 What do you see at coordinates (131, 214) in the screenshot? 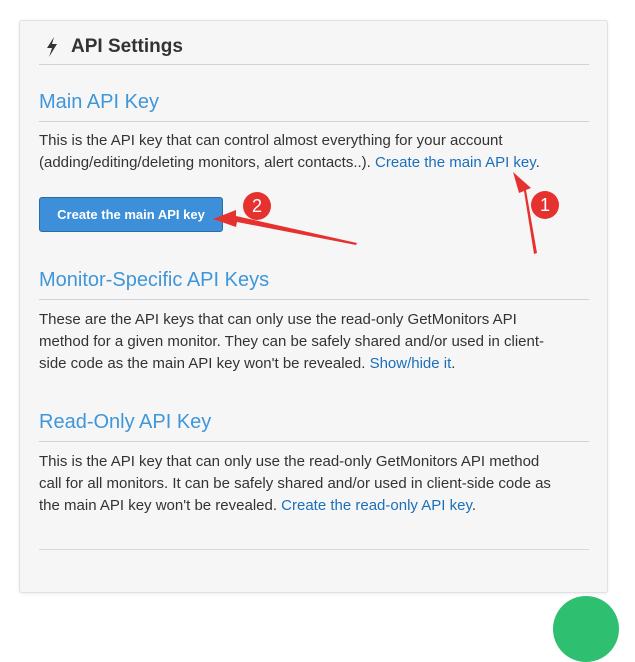
I see `create-main-api-key-button: Create the main API key` at bounding box center [131, 214].